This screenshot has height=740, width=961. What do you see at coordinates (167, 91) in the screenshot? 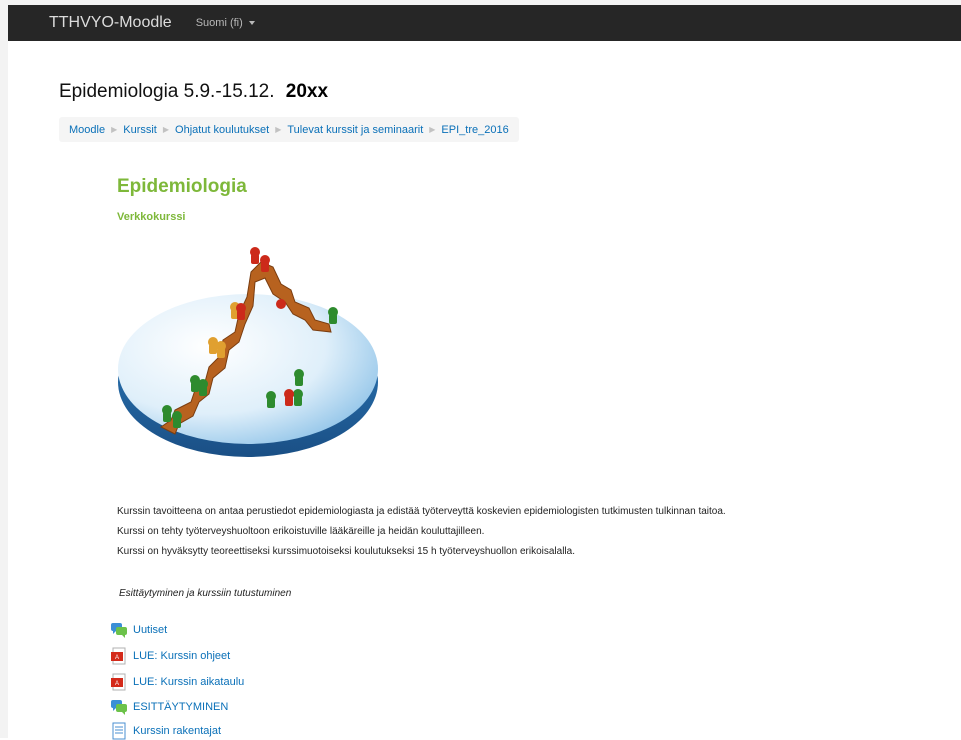
I see `course-title-text: Epidemiologia 5.9.-15.12.` at bounding box center [167, 91].